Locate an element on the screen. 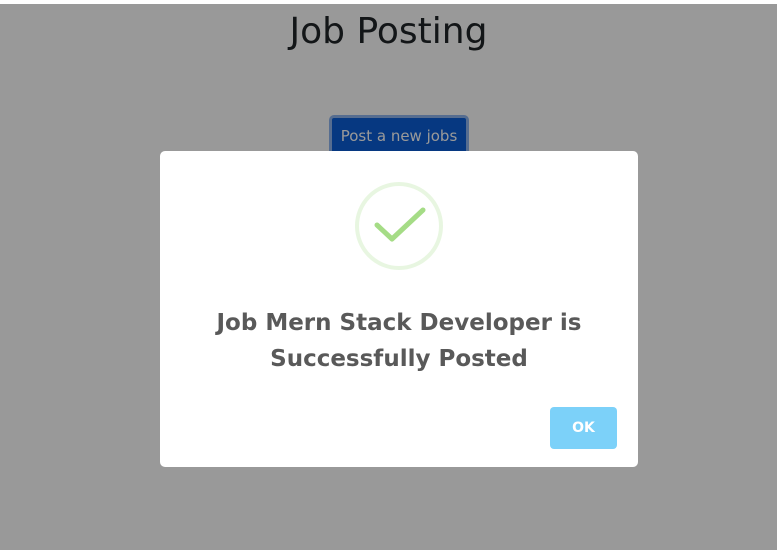 The width and height of the screenshot is (777, 550). check-mark-icon is located at coordinates (400, 224).